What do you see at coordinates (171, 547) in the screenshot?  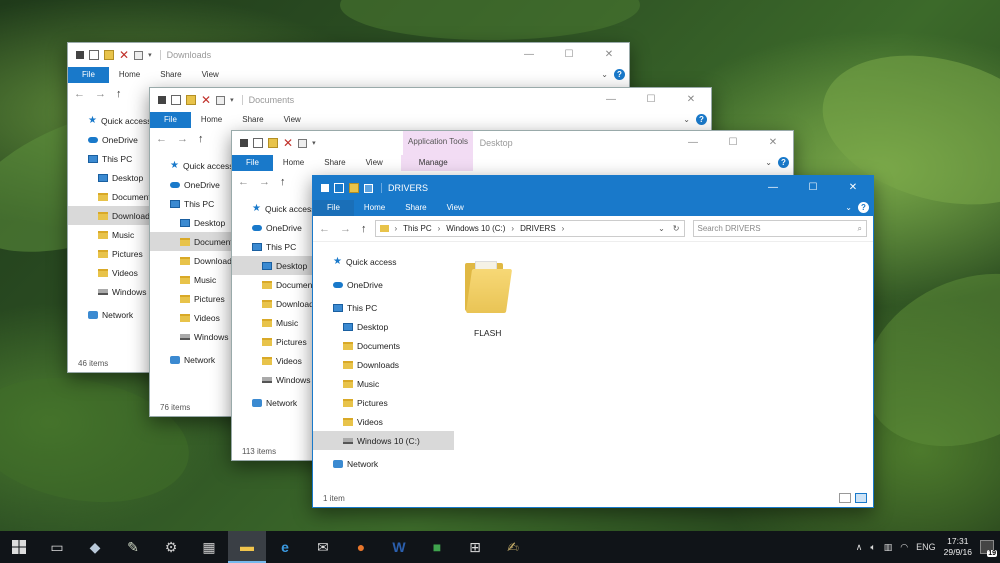 I see `taskbar-app: ⚙` at bounding box center [171, 547].